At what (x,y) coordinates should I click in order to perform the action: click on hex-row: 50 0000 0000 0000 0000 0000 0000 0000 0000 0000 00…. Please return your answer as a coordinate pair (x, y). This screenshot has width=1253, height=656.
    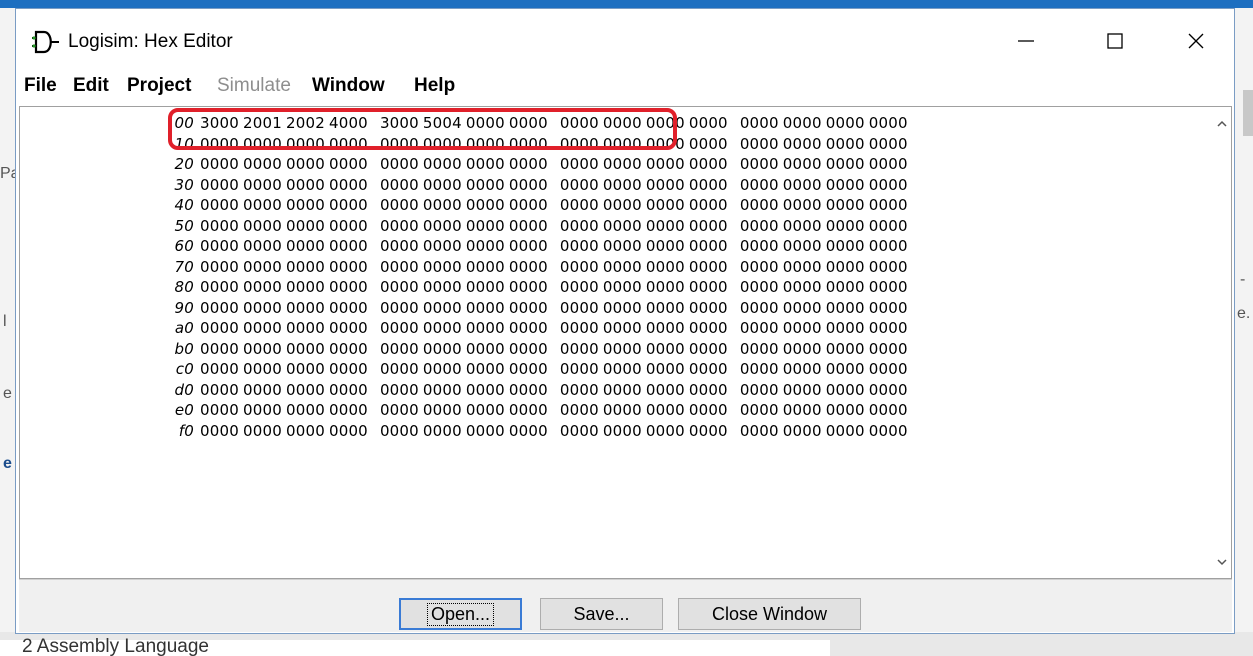
    Looking at the image, I should click on (545, 226).